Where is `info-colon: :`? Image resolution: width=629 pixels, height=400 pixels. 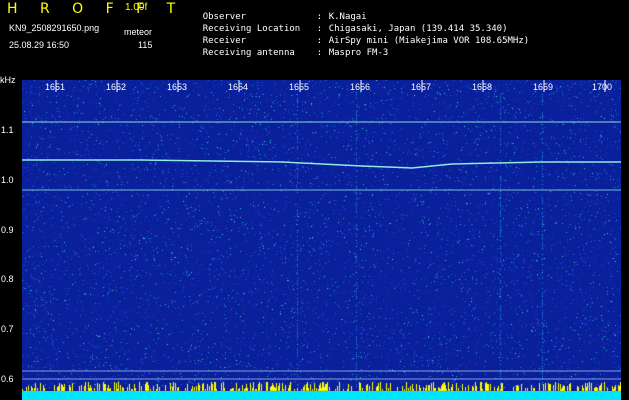
info-colon: : is located at coordinates (319, 53).